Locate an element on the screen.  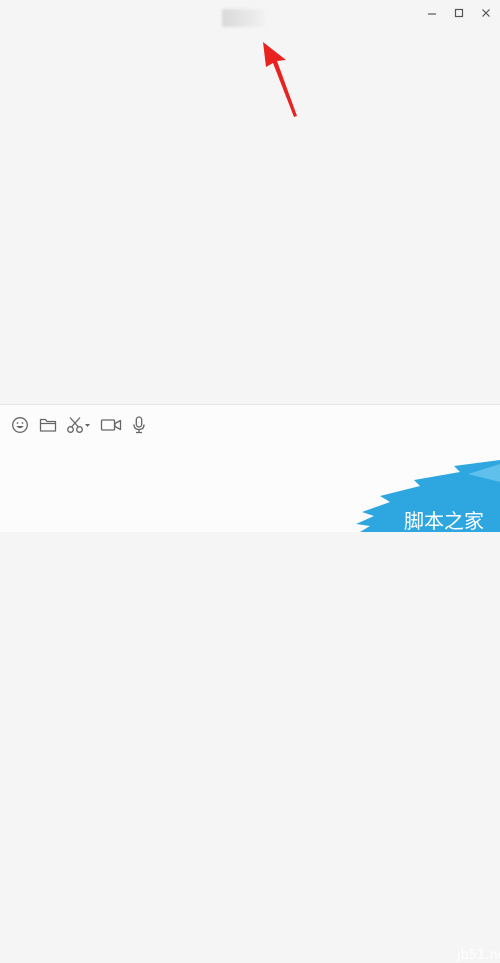
emoji-button is located at coordinates (20, 425).